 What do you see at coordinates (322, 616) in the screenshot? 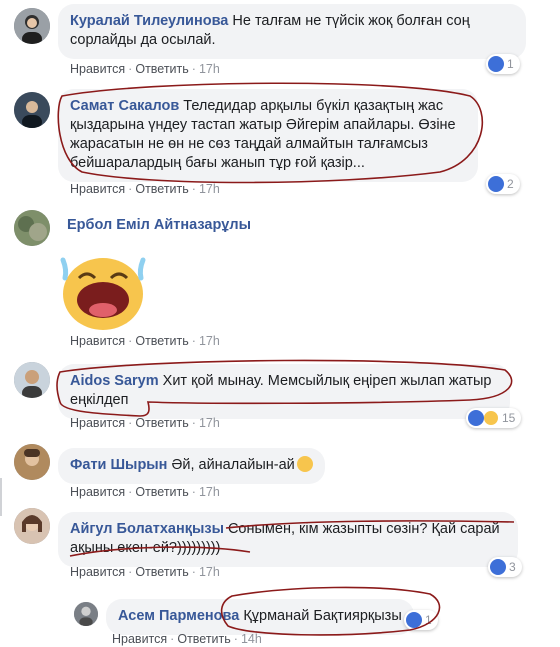
I see `comment-text: Құрманай Бақтиярқызы` at bounding box center [322, 616].